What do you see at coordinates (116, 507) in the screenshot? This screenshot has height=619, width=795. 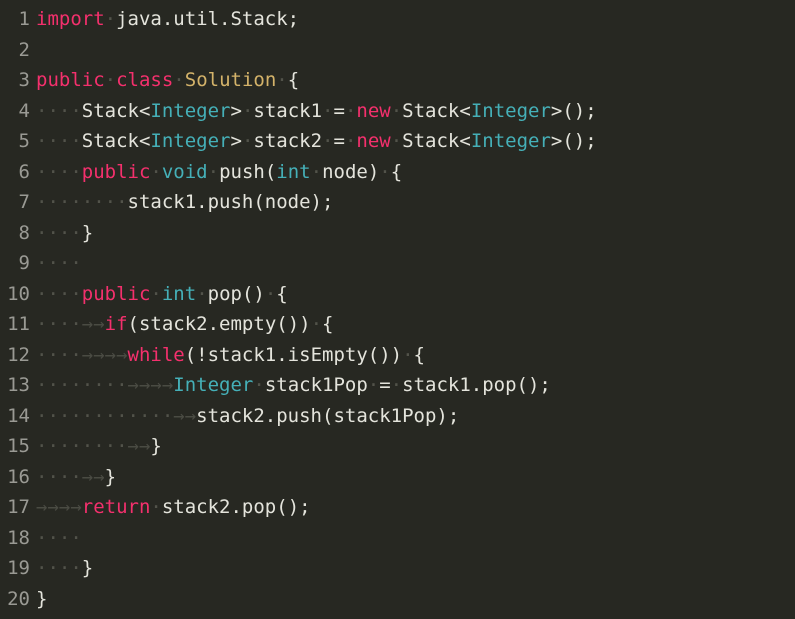 I see `token-kw: return` at bounding box center [116, 507].